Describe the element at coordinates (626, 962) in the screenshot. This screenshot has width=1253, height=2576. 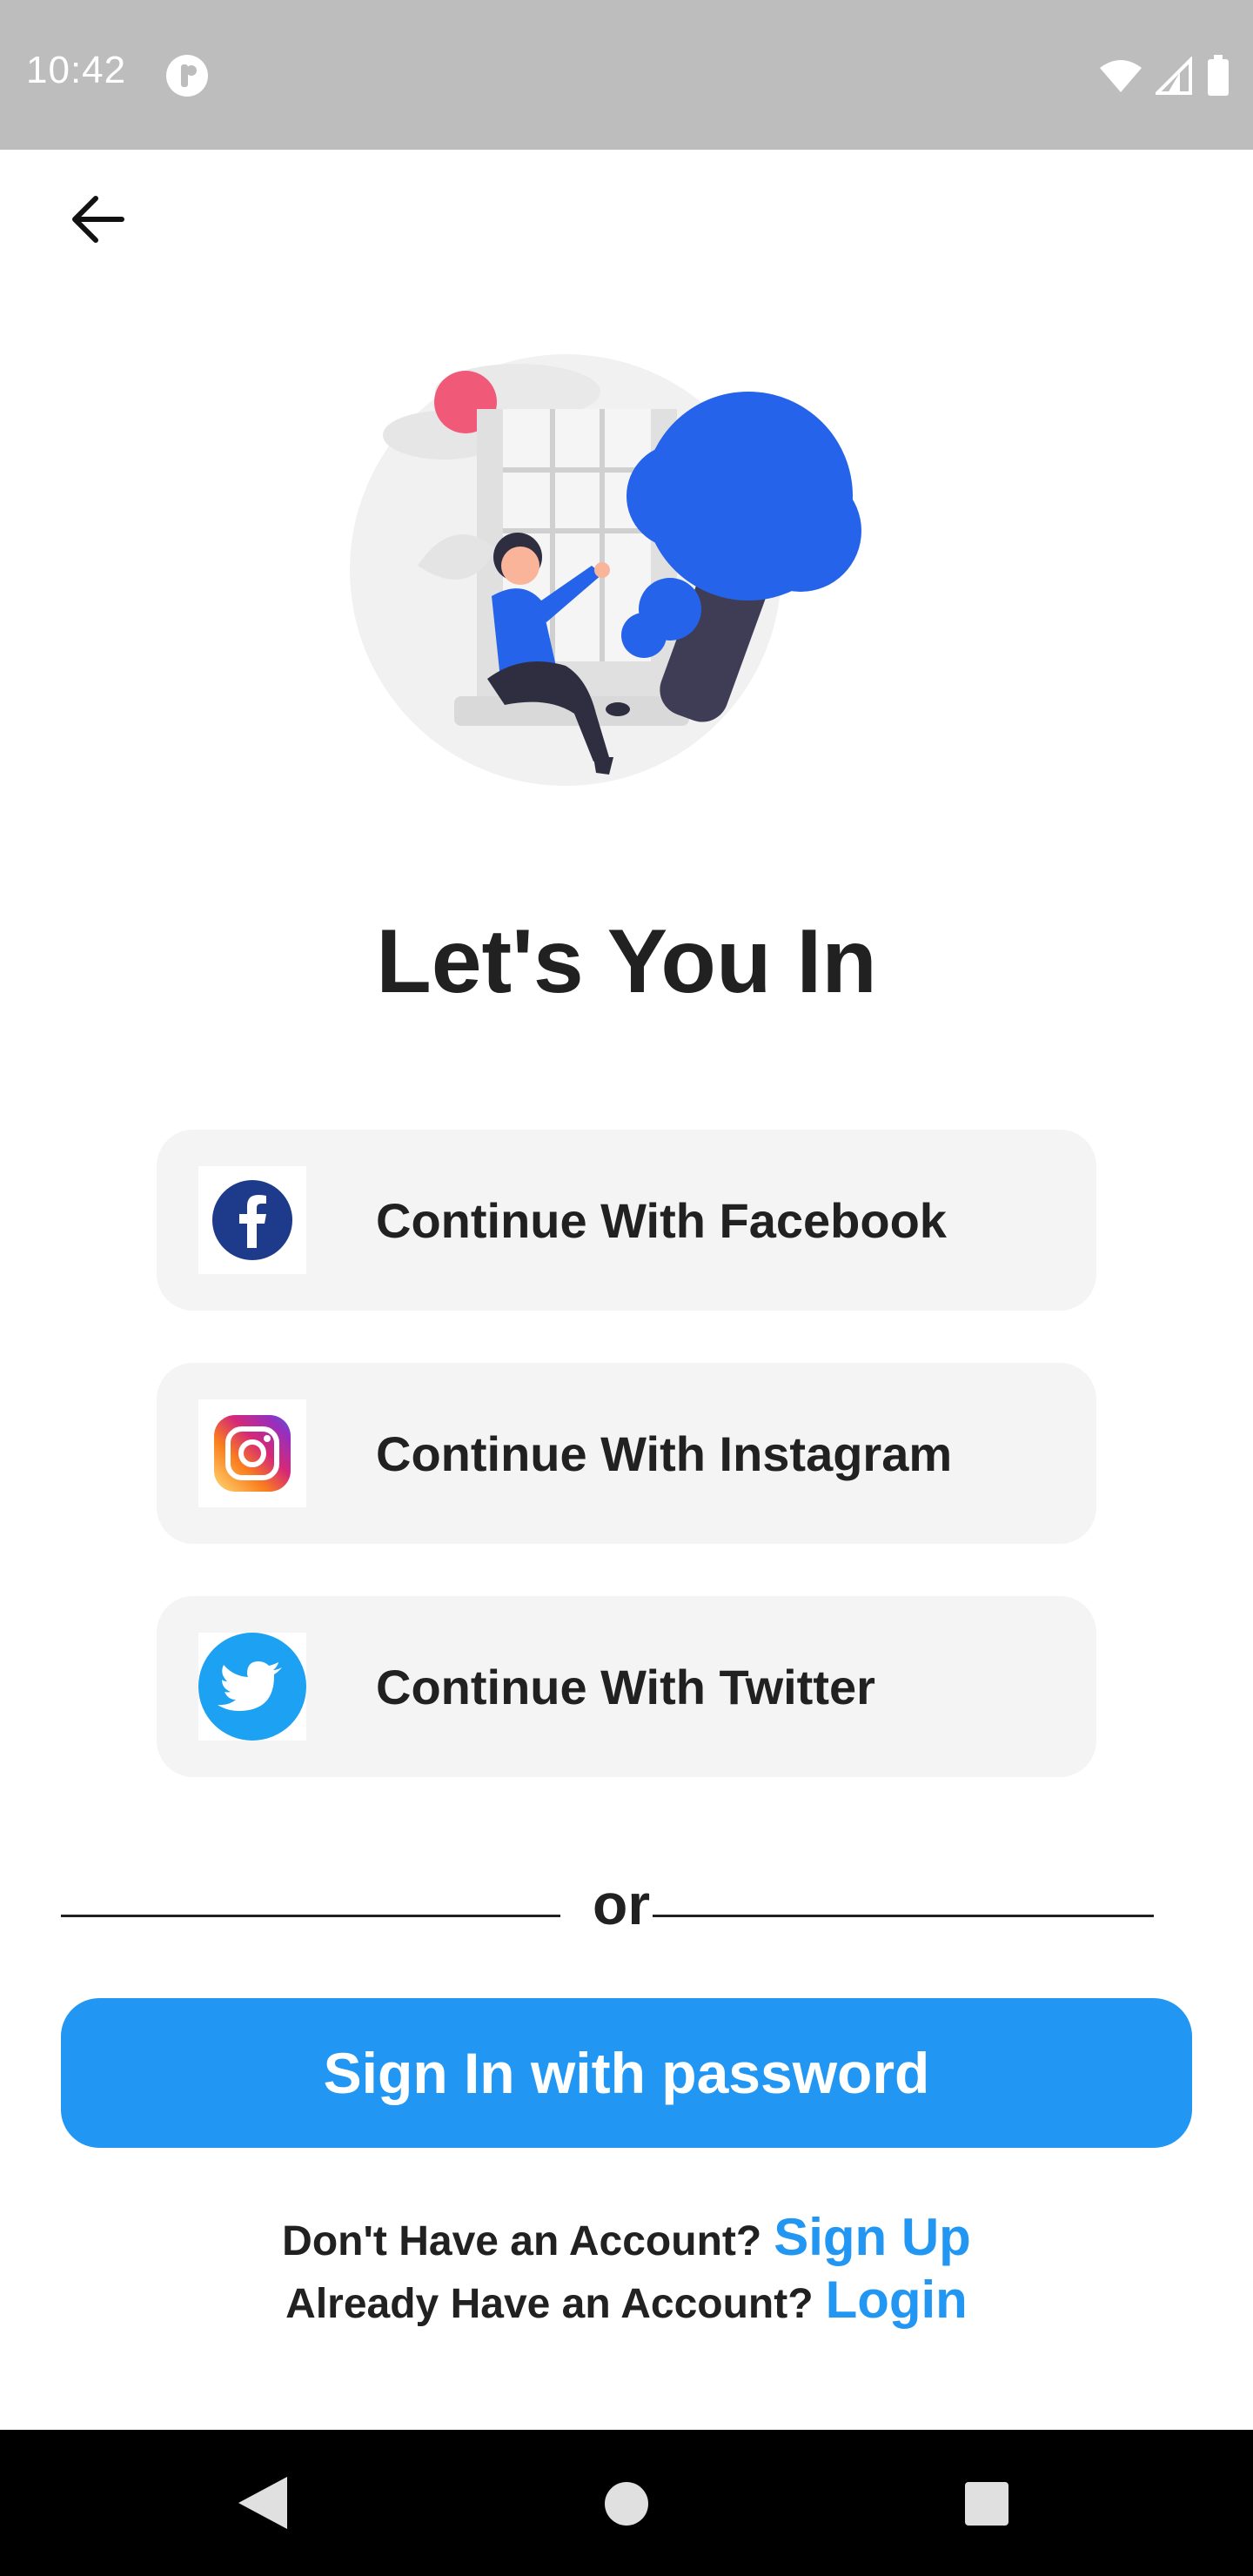
I see `page-title: Let's You In` at that location.